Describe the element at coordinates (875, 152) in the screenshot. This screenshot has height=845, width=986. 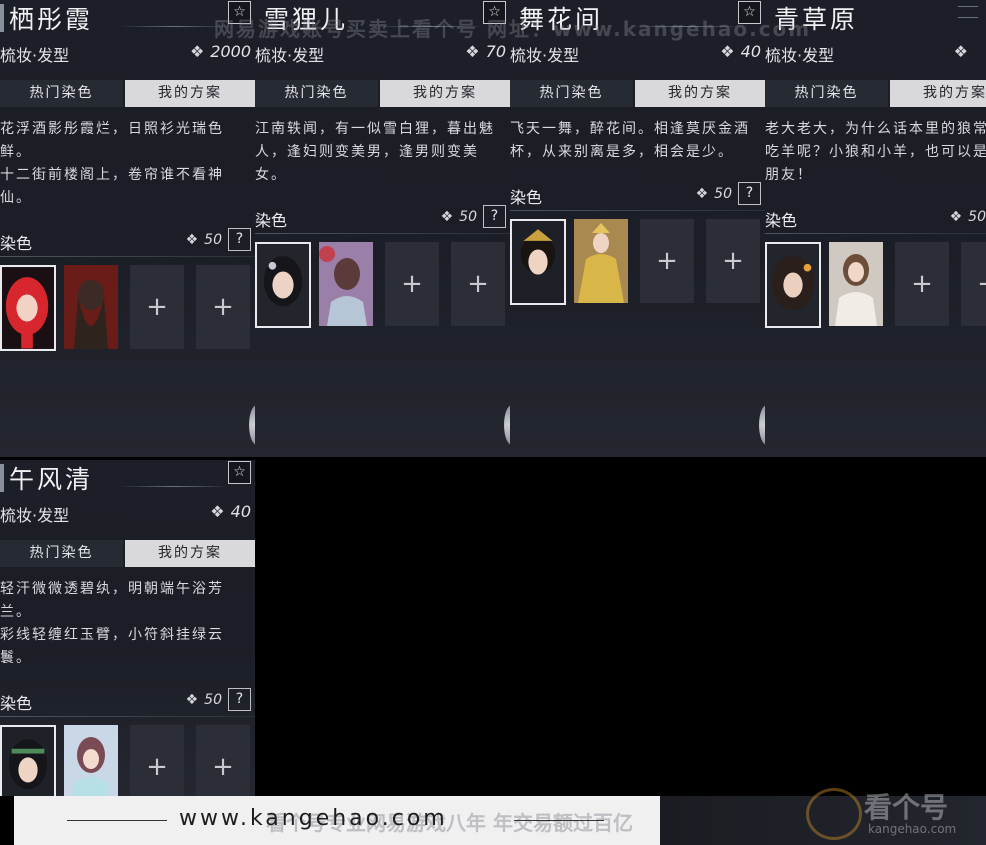
I see `description: 老大老大，为什么话本里的狼常 吃羊呢？小狼和小羊，也可以是 朋友！` at that location.